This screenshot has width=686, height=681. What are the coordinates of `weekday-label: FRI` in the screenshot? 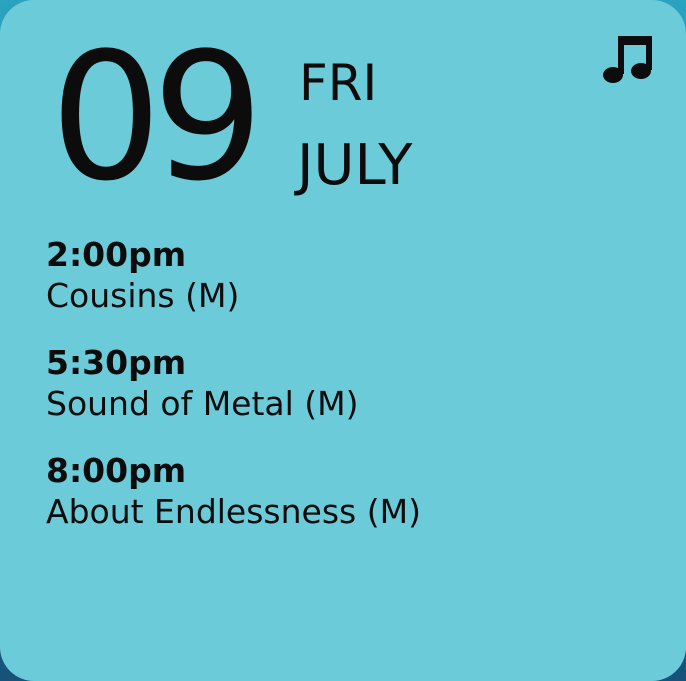 It's located at (338, 83).